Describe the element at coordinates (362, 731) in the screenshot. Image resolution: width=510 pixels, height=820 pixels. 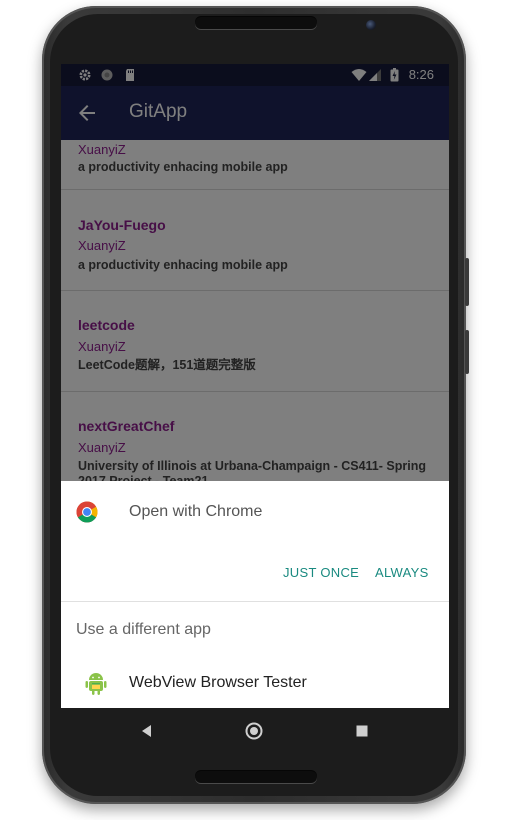
I see `recents-square-icon` at that location.